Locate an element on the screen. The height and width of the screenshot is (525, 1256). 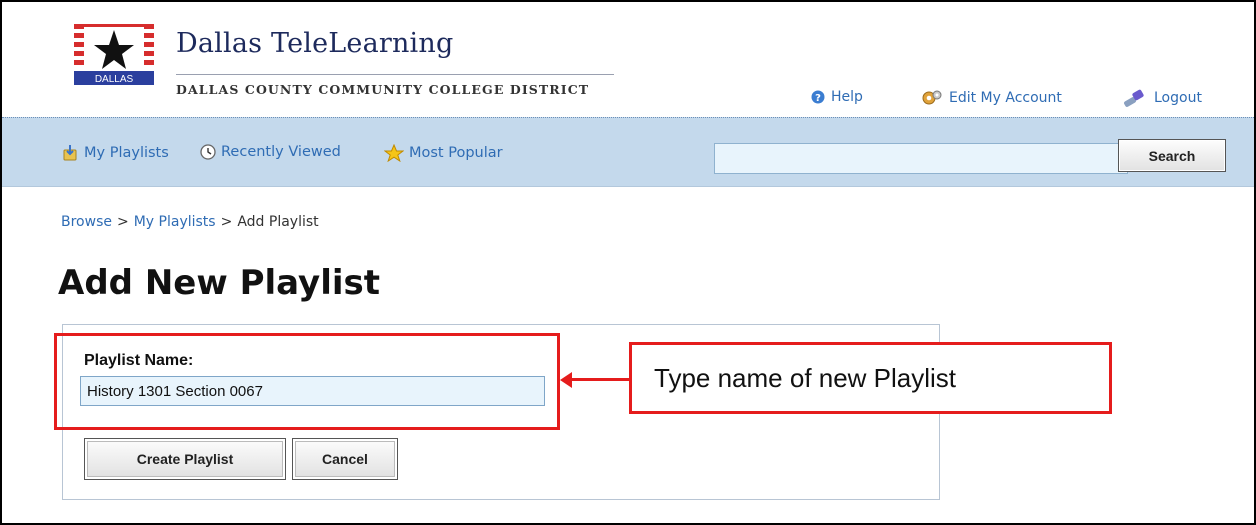
brand-subtitle: DALLAS COUNTY COMMUNITY COLLEGE DISTRICT is located at coordinates (383, 89).